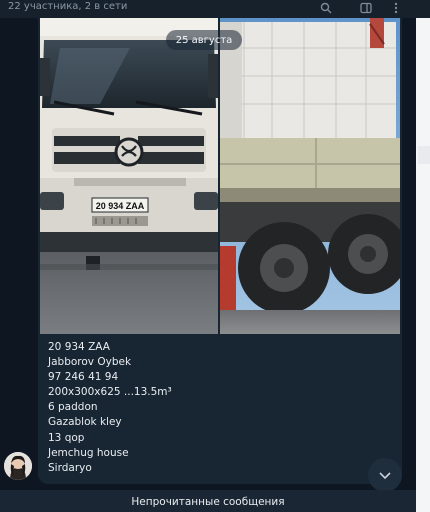 This screenshot has width=430, height=512. Describe the element at coordinates (70, 467) in the screenshot. I see `caption-line-region: Sirdaryo` at that location.